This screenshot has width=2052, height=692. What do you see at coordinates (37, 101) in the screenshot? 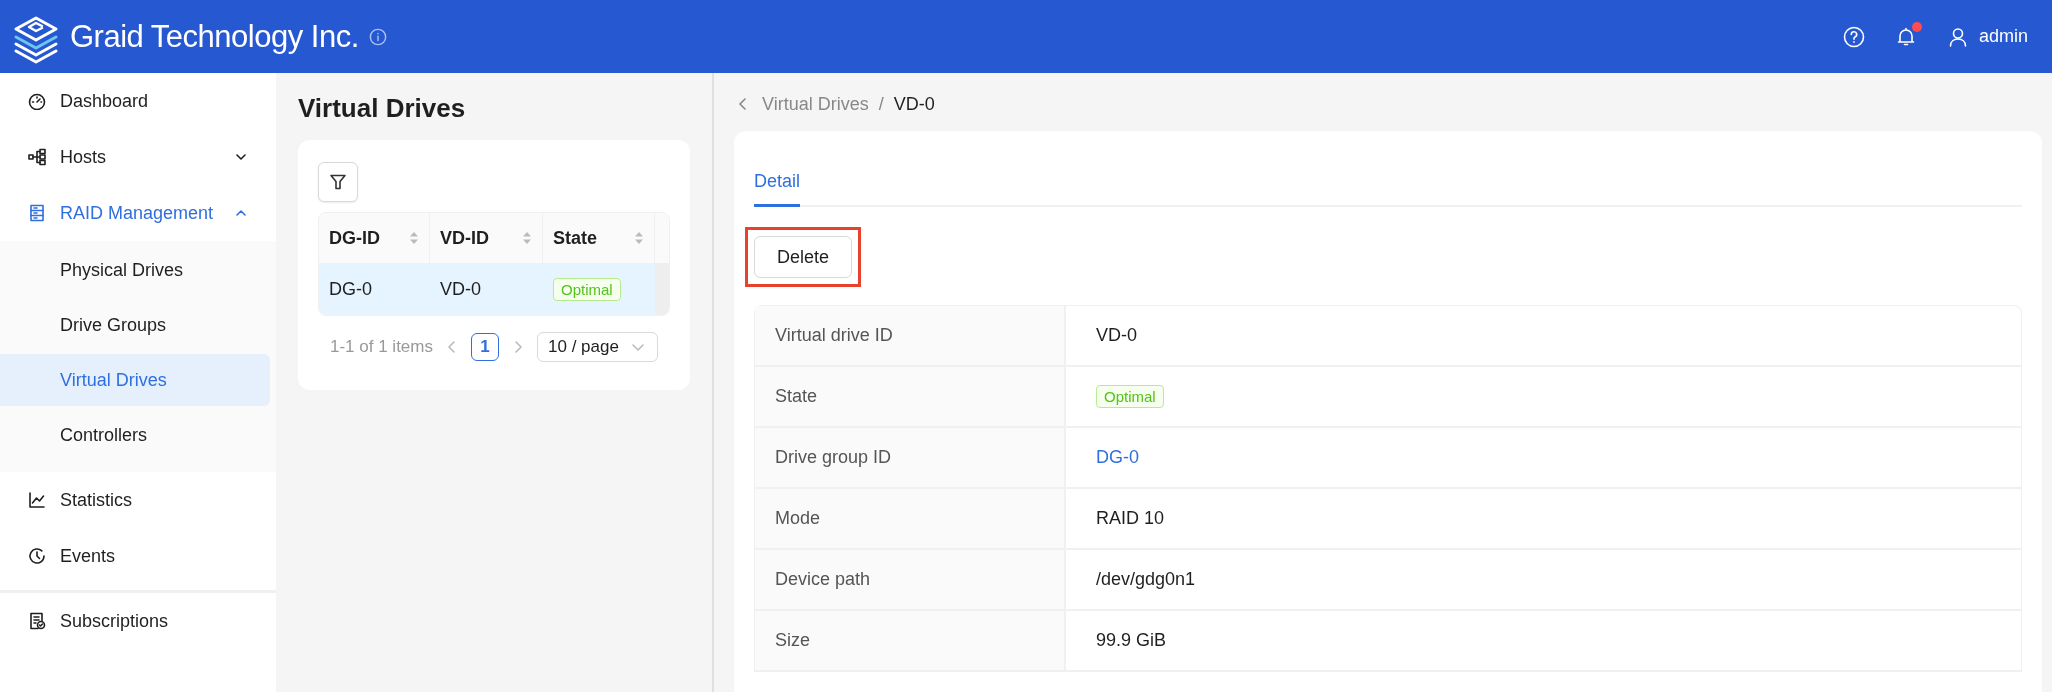
I see `gauge-icon` at bounding box center [37, 101].